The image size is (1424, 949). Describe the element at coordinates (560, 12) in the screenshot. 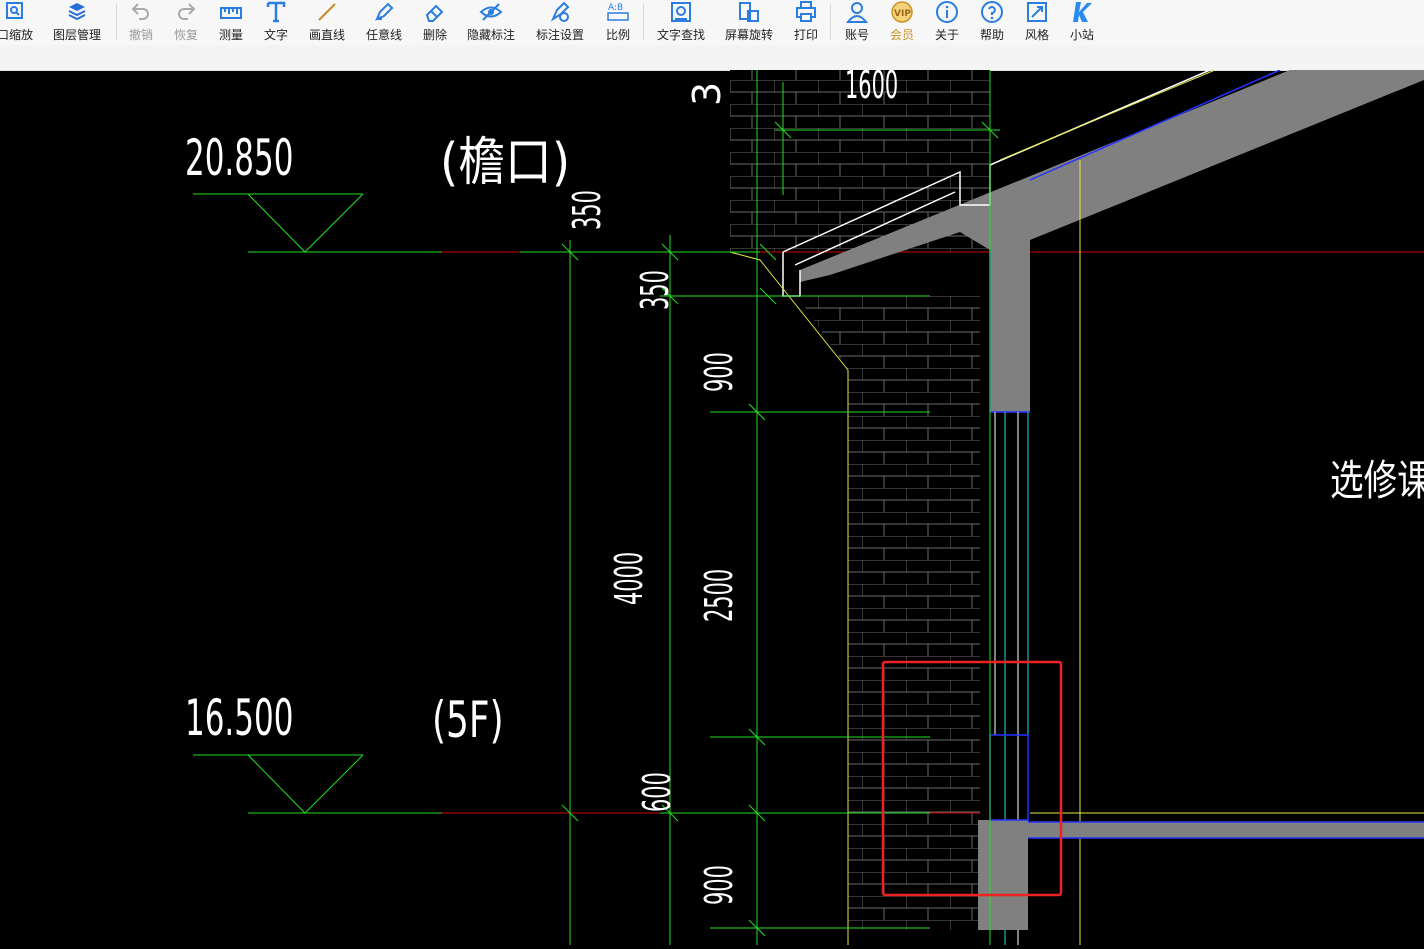

I see `annotation-settings-icon` at that location.